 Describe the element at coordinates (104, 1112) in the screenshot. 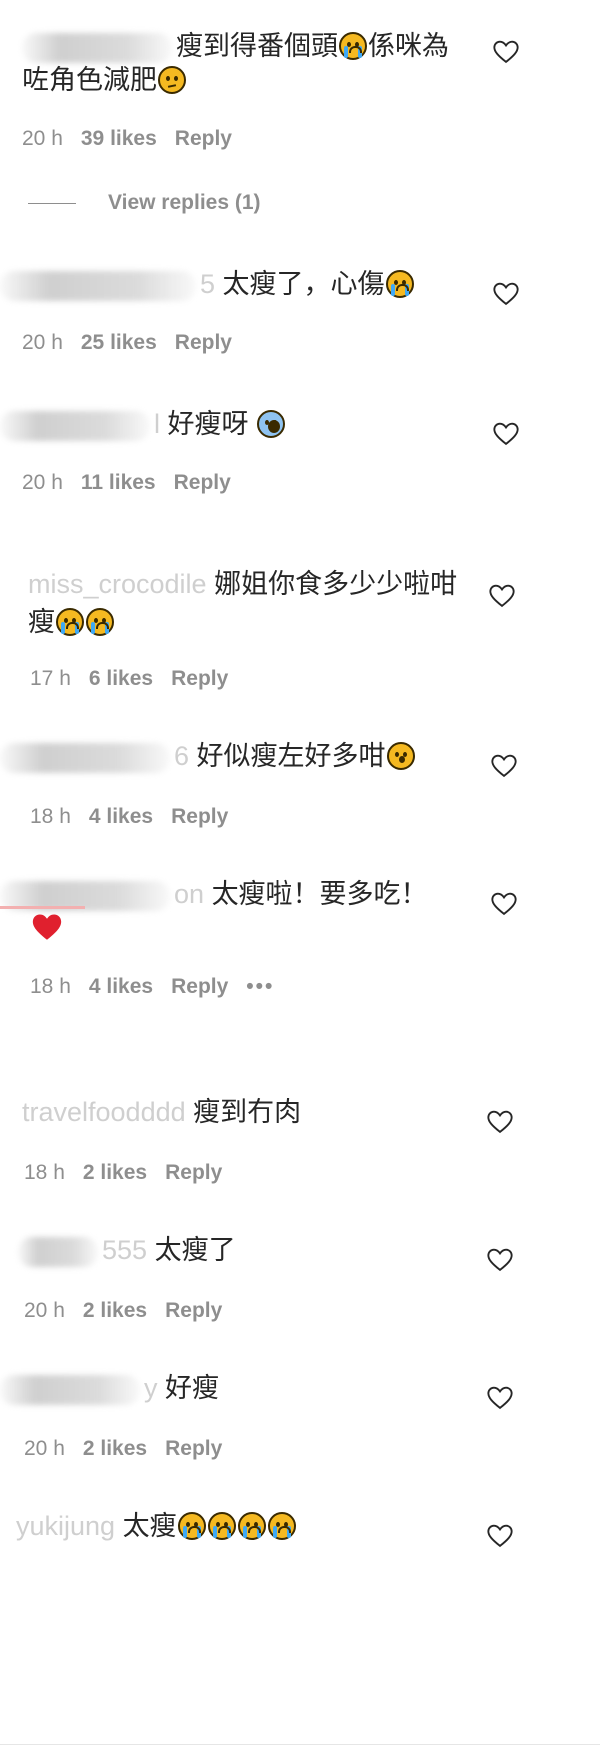

I see `blurred-username: travelfoodddd` at that location.